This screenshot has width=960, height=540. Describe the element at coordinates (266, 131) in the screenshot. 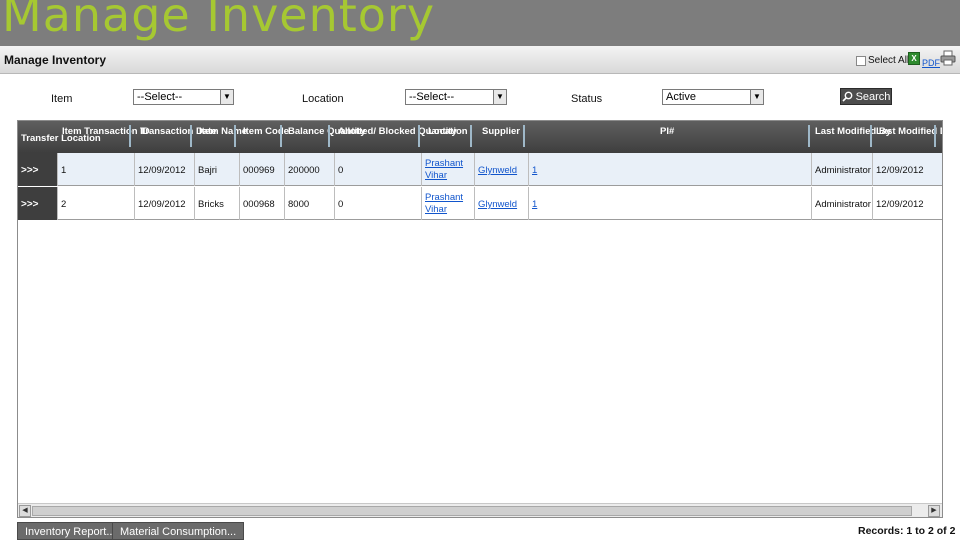

I see `col-item-code-label: Item Code` at that location.